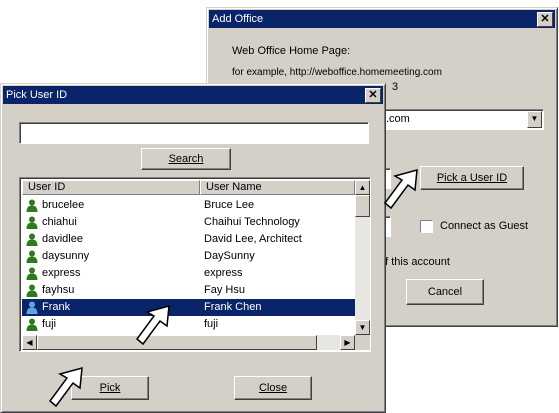 This screenshot has height=413, width=559. I want to click on list-item: fuji fuji, so click(188, 324).